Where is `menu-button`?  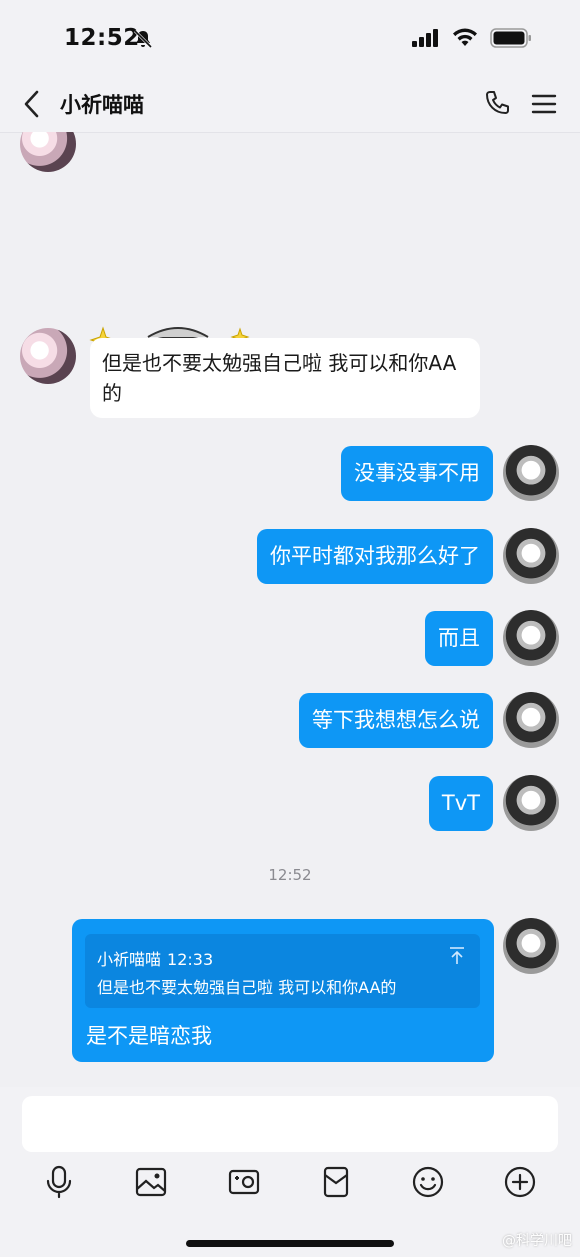
menu-button is located at coordinates (544, 104).